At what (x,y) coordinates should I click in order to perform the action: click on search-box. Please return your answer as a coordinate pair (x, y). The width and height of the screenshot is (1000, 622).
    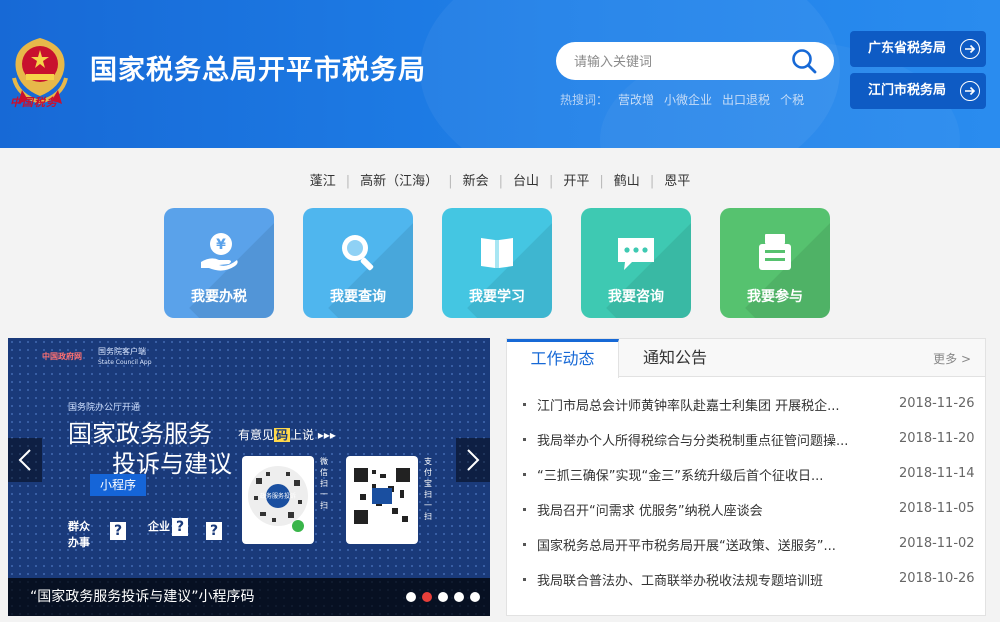
    Looking at the image, I should click on (695, 61).